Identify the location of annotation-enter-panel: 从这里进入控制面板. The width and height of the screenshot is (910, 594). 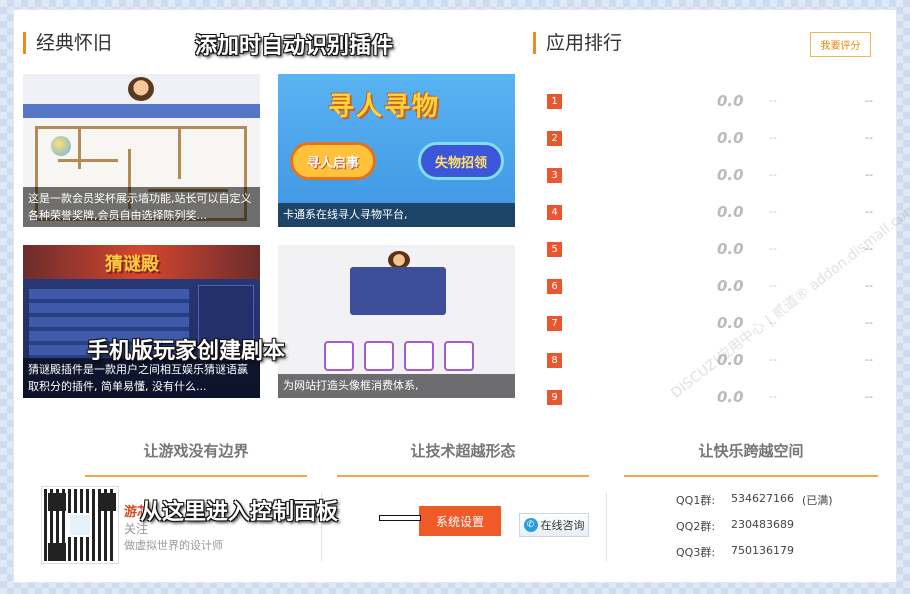
(239, 512).